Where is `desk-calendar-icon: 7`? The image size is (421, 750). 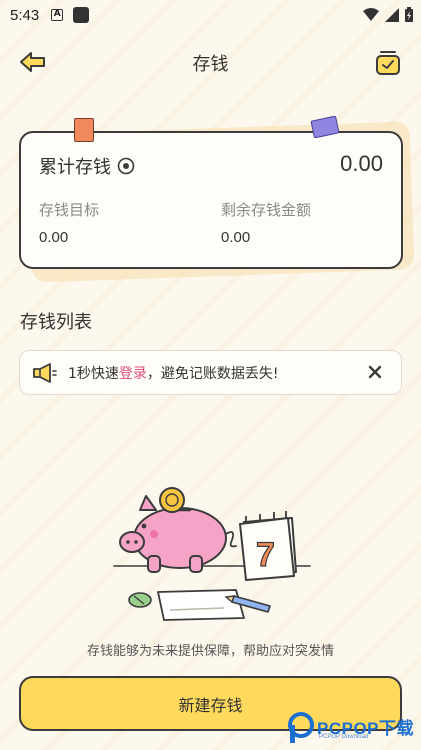 desk-calendar-icon: 7 is located at coordinates (268, 546).